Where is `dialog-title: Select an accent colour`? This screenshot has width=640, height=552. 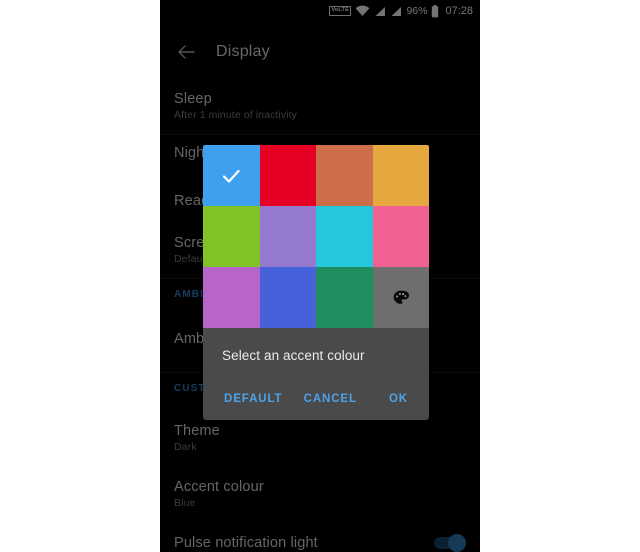 dialog-title: Select an accent colour is located at coordinates (293, 355).